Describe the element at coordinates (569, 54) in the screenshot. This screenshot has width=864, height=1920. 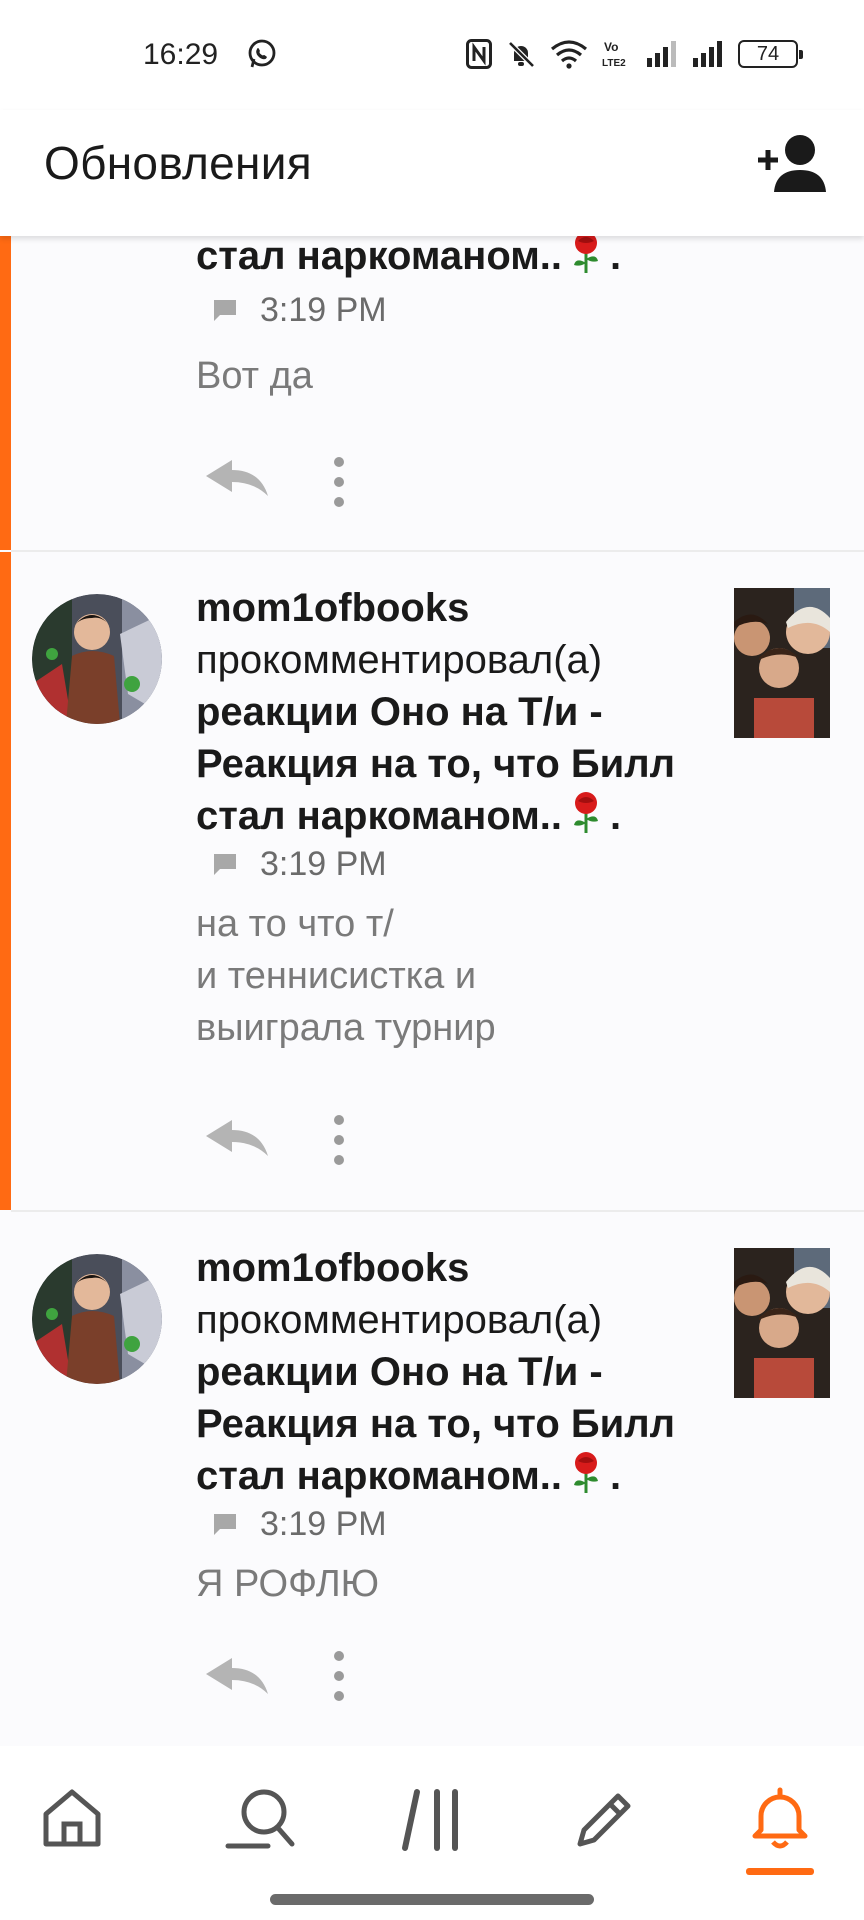
I see `wifi-icon` at that location.